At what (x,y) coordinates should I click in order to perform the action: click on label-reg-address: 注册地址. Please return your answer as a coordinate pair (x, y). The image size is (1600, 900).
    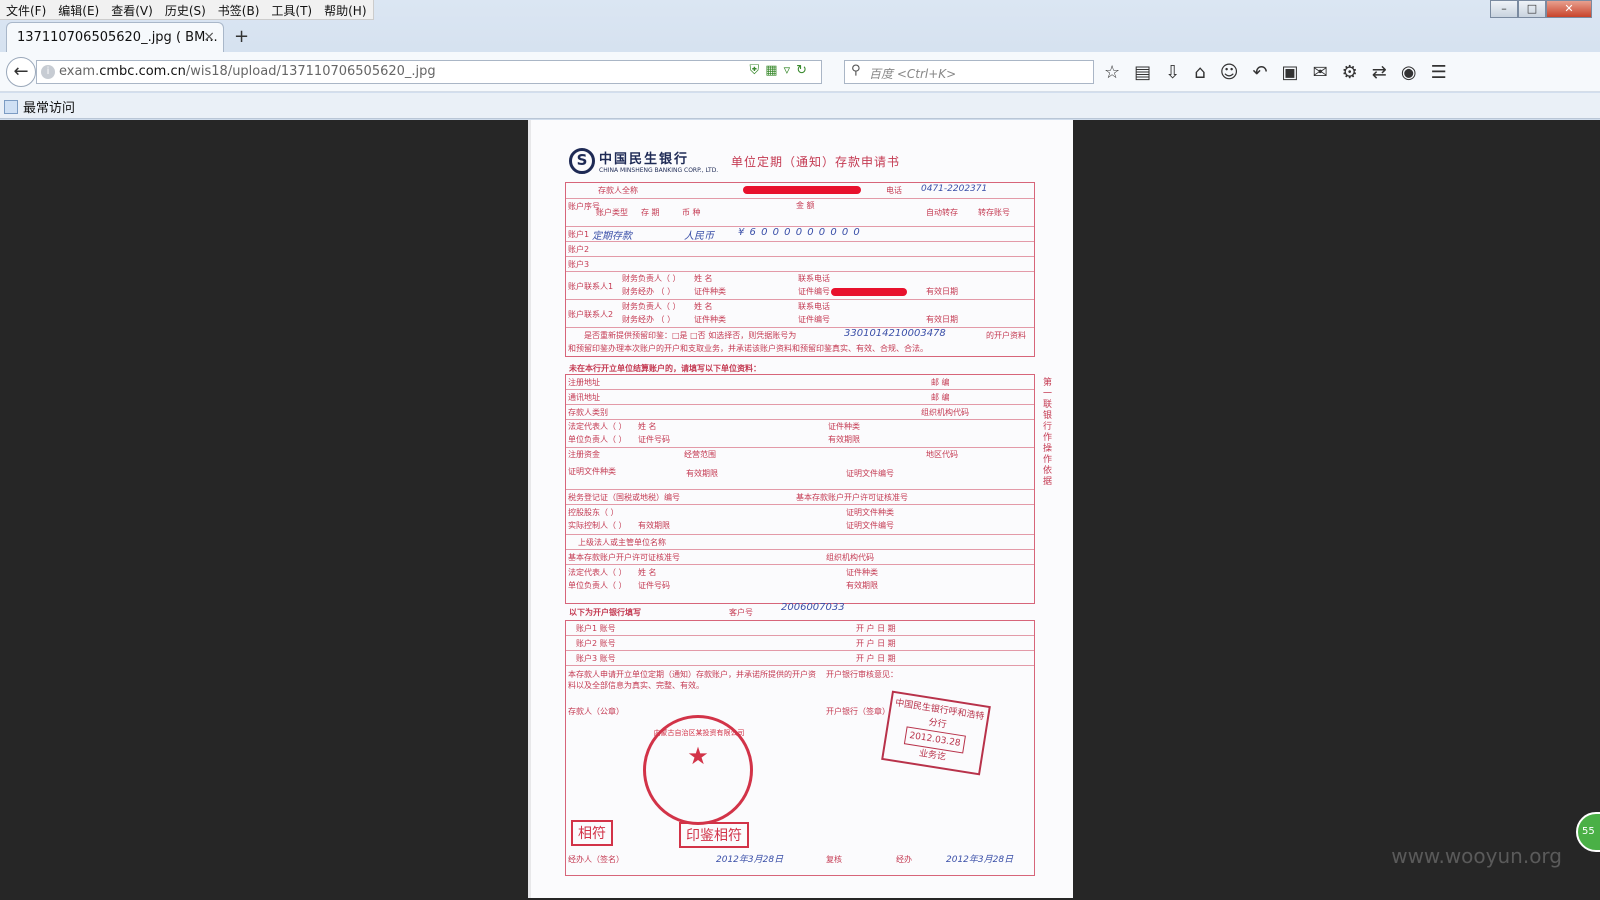
    Looking at the image, I should click on (584, 382).